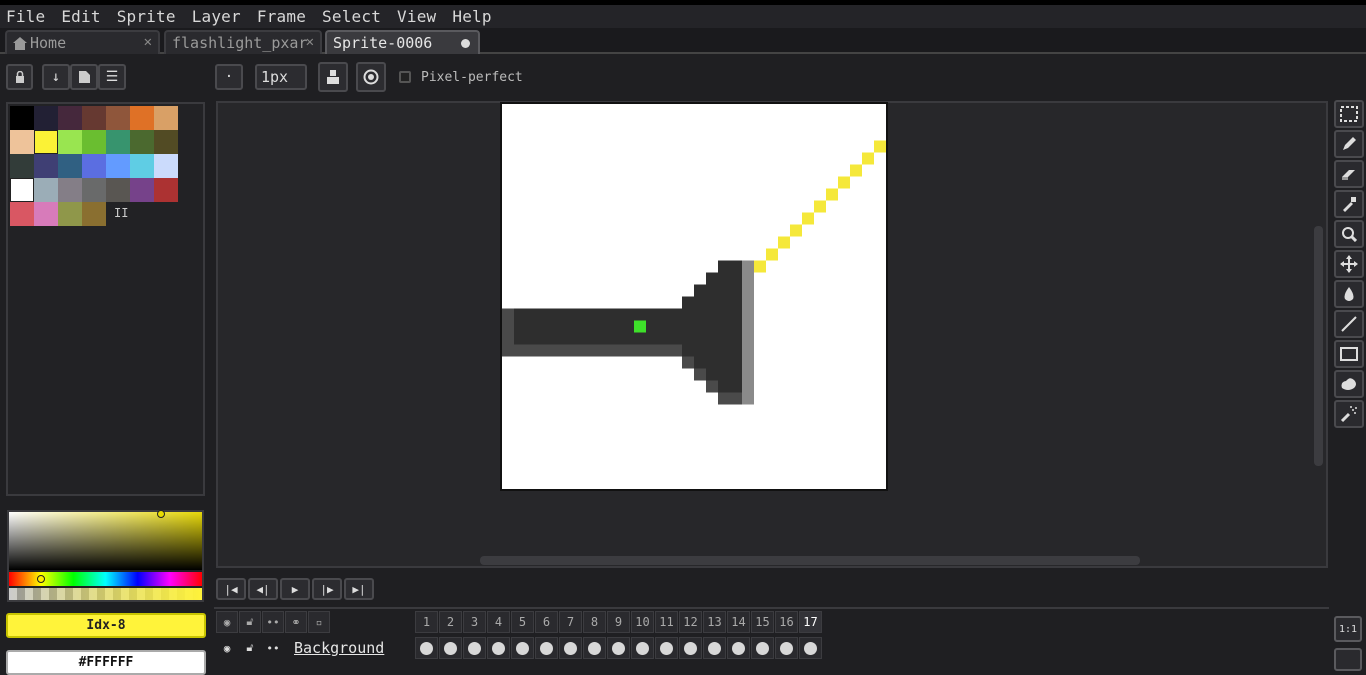  What do you see at coordinates (546, 622) in the screenshot?
I see `frame-number: 6` at bounding box center [546, 622].